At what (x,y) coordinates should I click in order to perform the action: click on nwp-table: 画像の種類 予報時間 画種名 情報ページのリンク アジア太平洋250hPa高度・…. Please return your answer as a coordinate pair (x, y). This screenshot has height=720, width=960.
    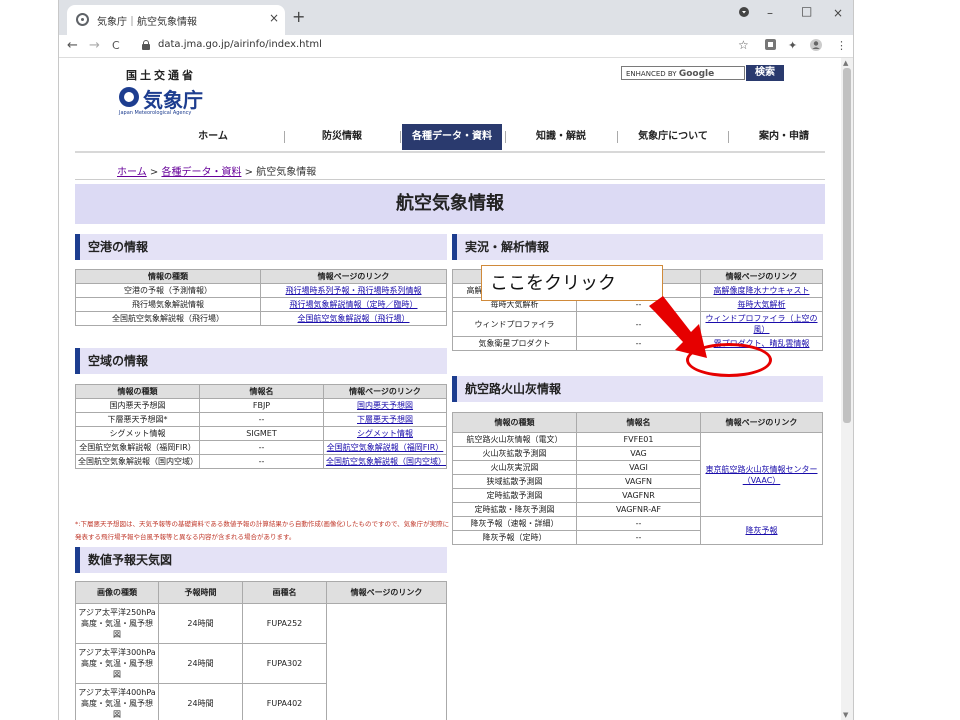
    Looking at the image, I should click on (261, 650).